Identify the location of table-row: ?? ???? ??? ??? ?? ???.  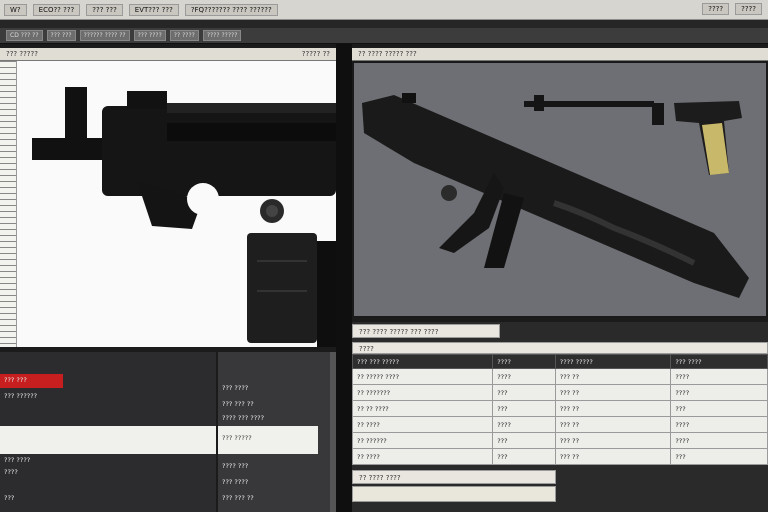
(559, 456).